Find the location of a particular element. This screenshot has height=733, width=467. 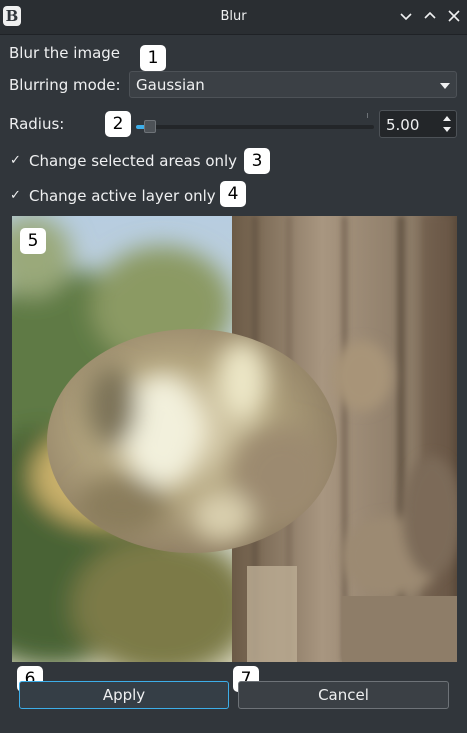

dialog-heading: Blur the image is located at coordinates (65, 53).